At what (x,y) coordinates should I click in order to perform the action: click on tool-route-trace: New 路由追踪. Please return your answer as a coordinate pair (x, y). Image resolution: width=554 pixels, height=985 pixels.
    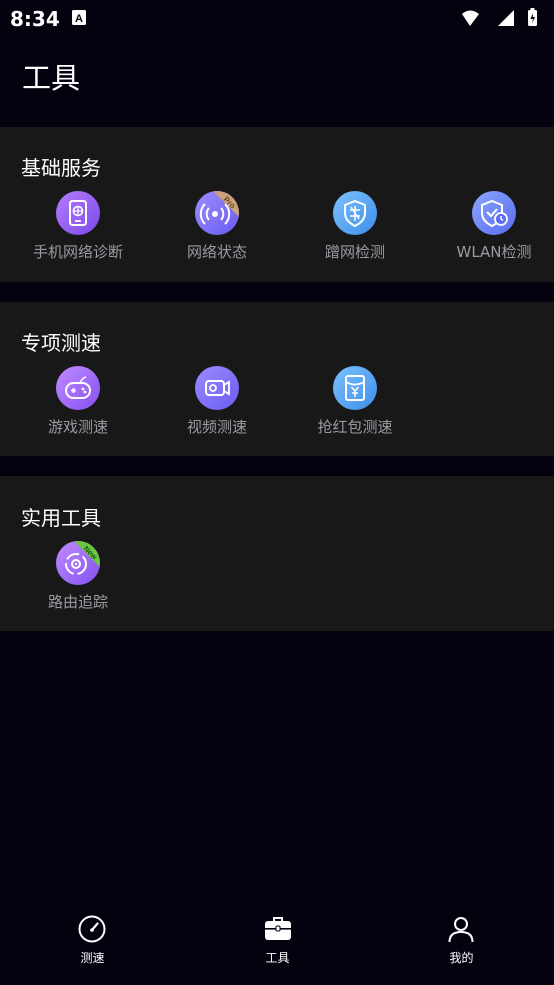
    Looking at the image, I should click on (78, 581).